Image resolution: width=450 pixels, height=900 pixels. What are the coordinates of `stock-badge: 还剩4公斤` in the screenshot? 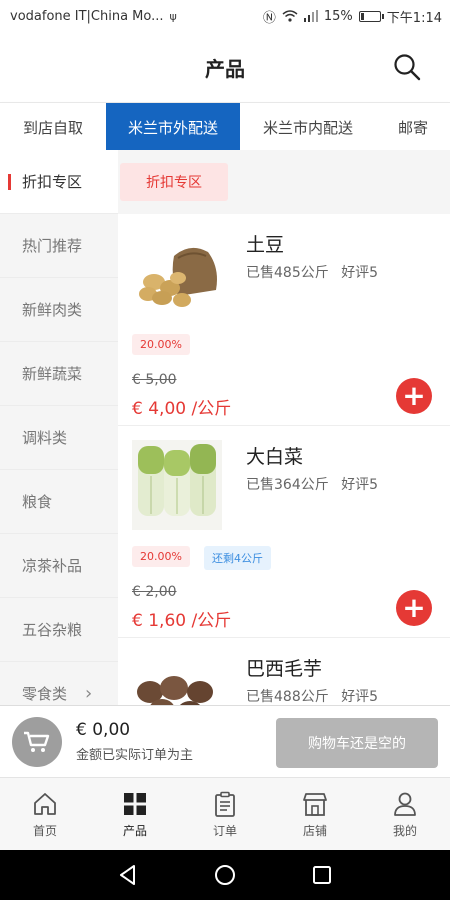 It's located at (237, 558).